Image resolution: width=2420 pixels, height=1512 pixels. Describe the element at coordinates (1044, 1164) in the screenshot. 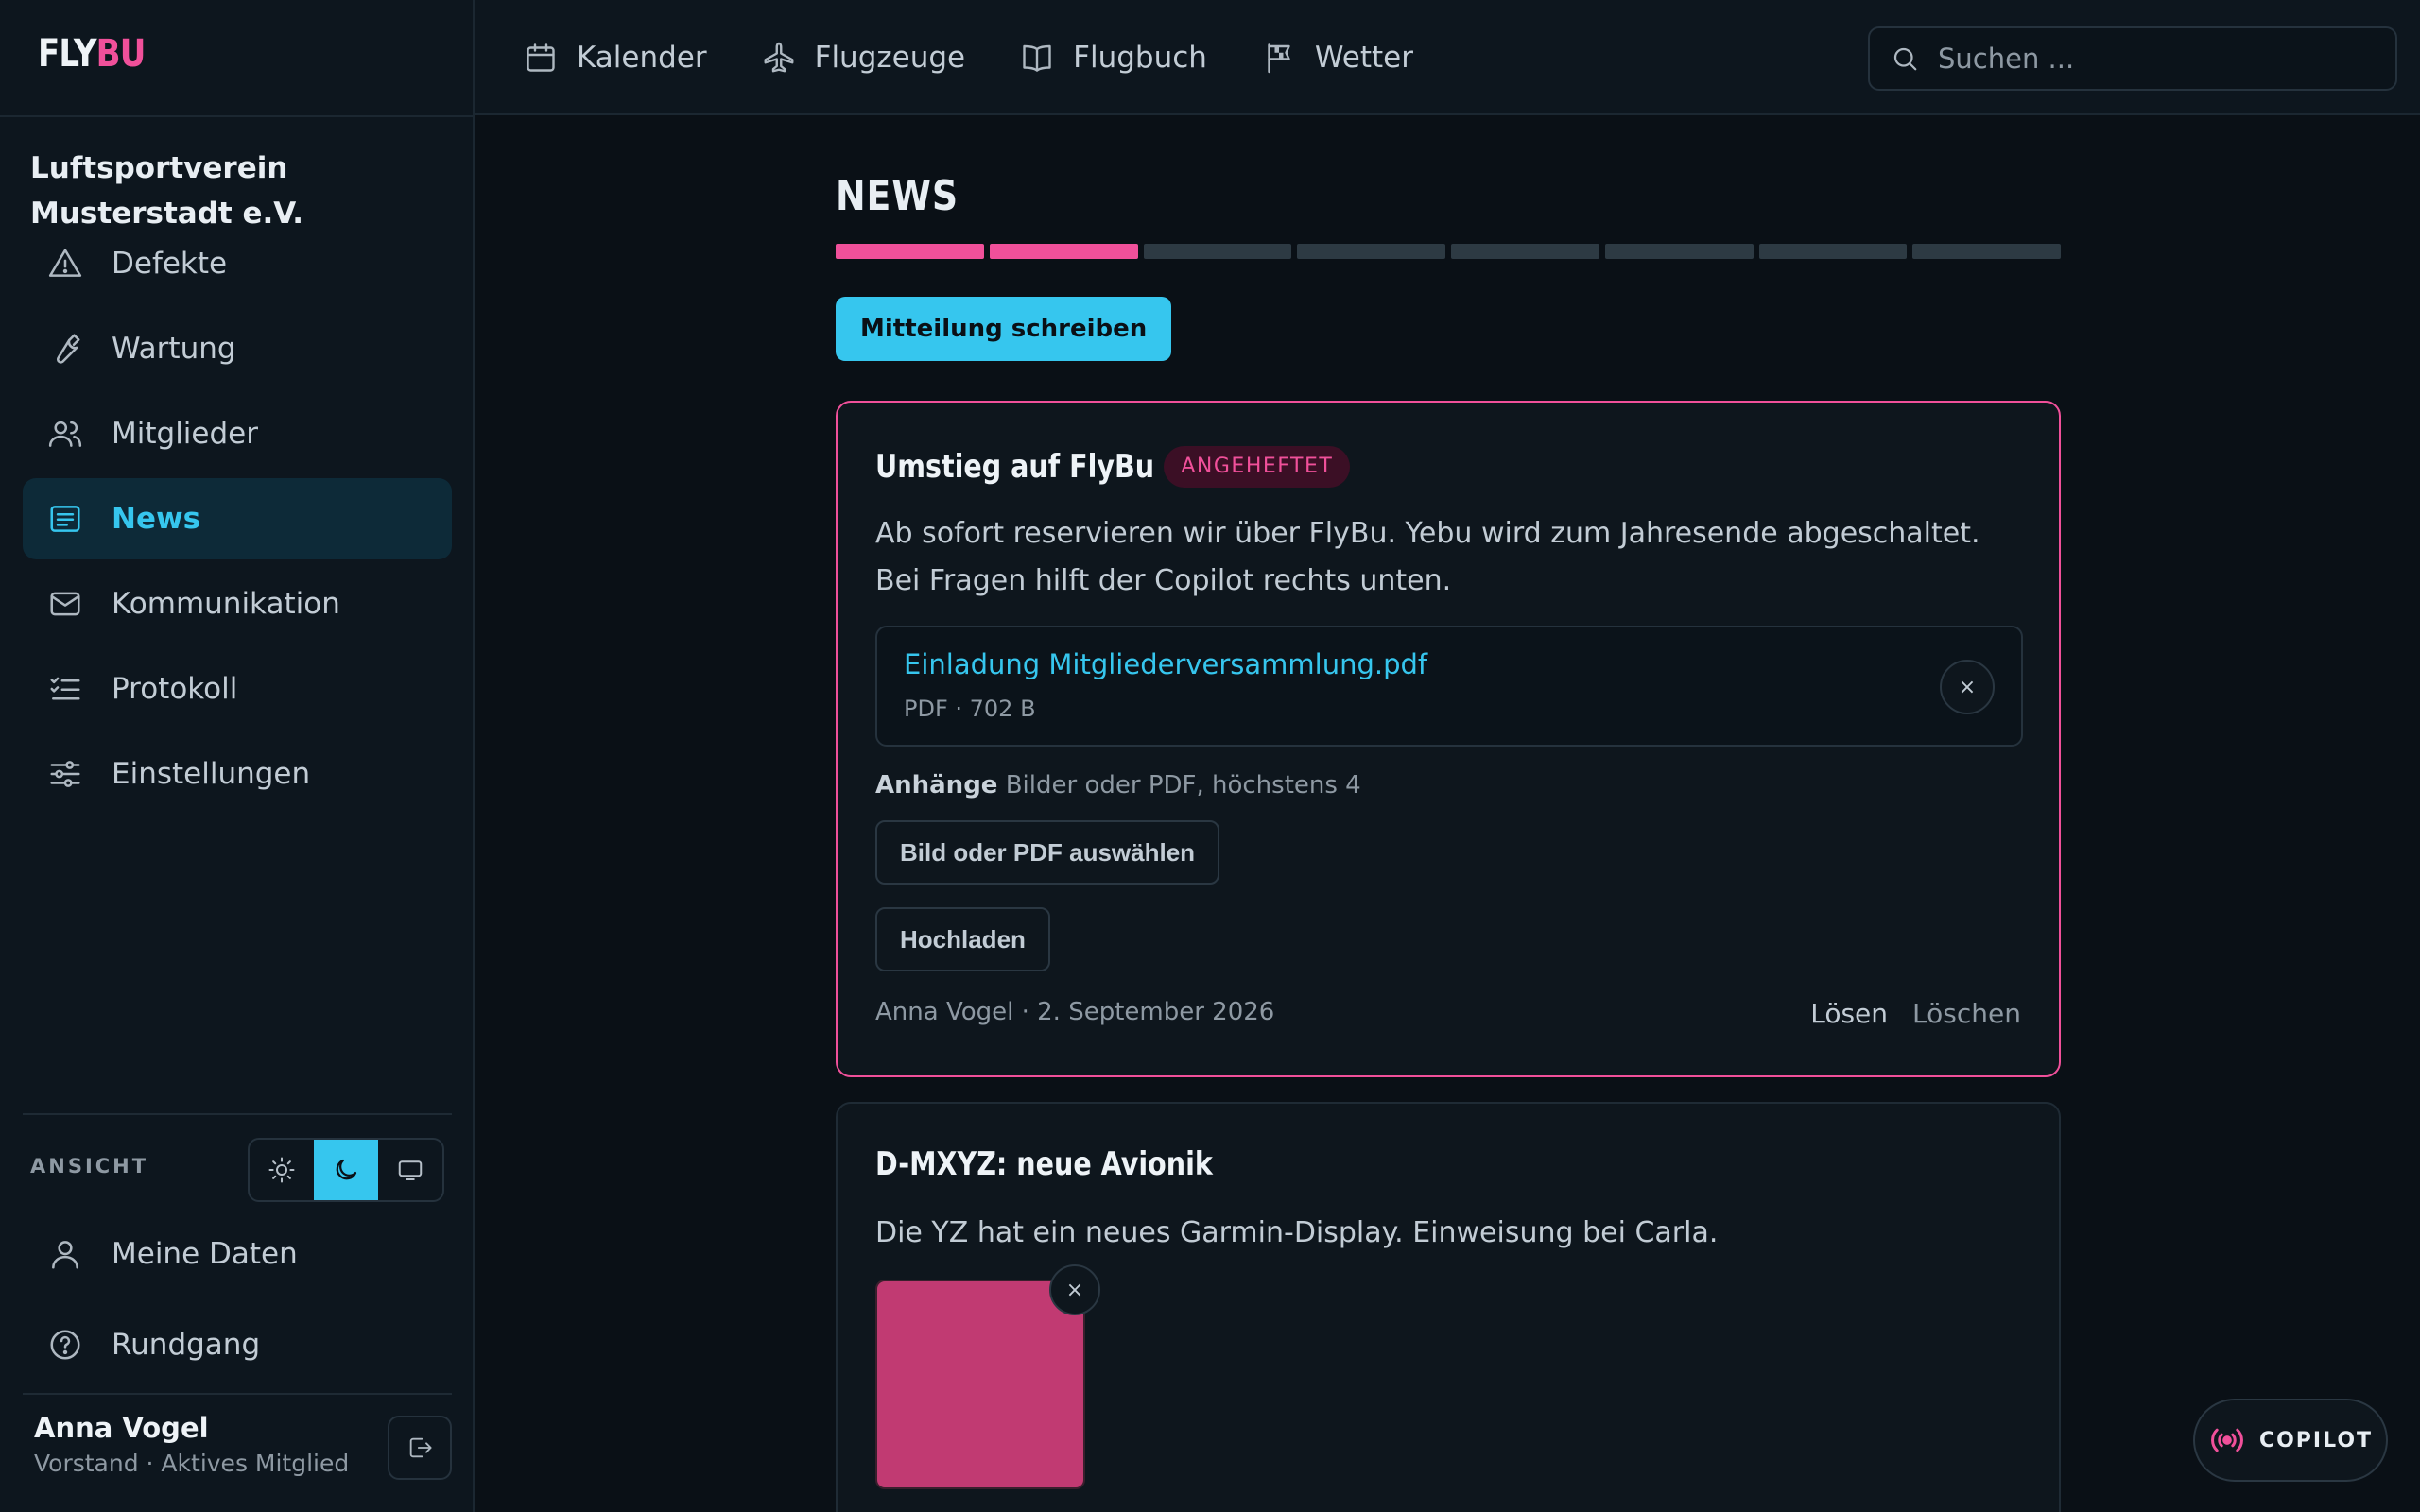

I see `post-title: D-MXYZ: neue Avionik` at that location.